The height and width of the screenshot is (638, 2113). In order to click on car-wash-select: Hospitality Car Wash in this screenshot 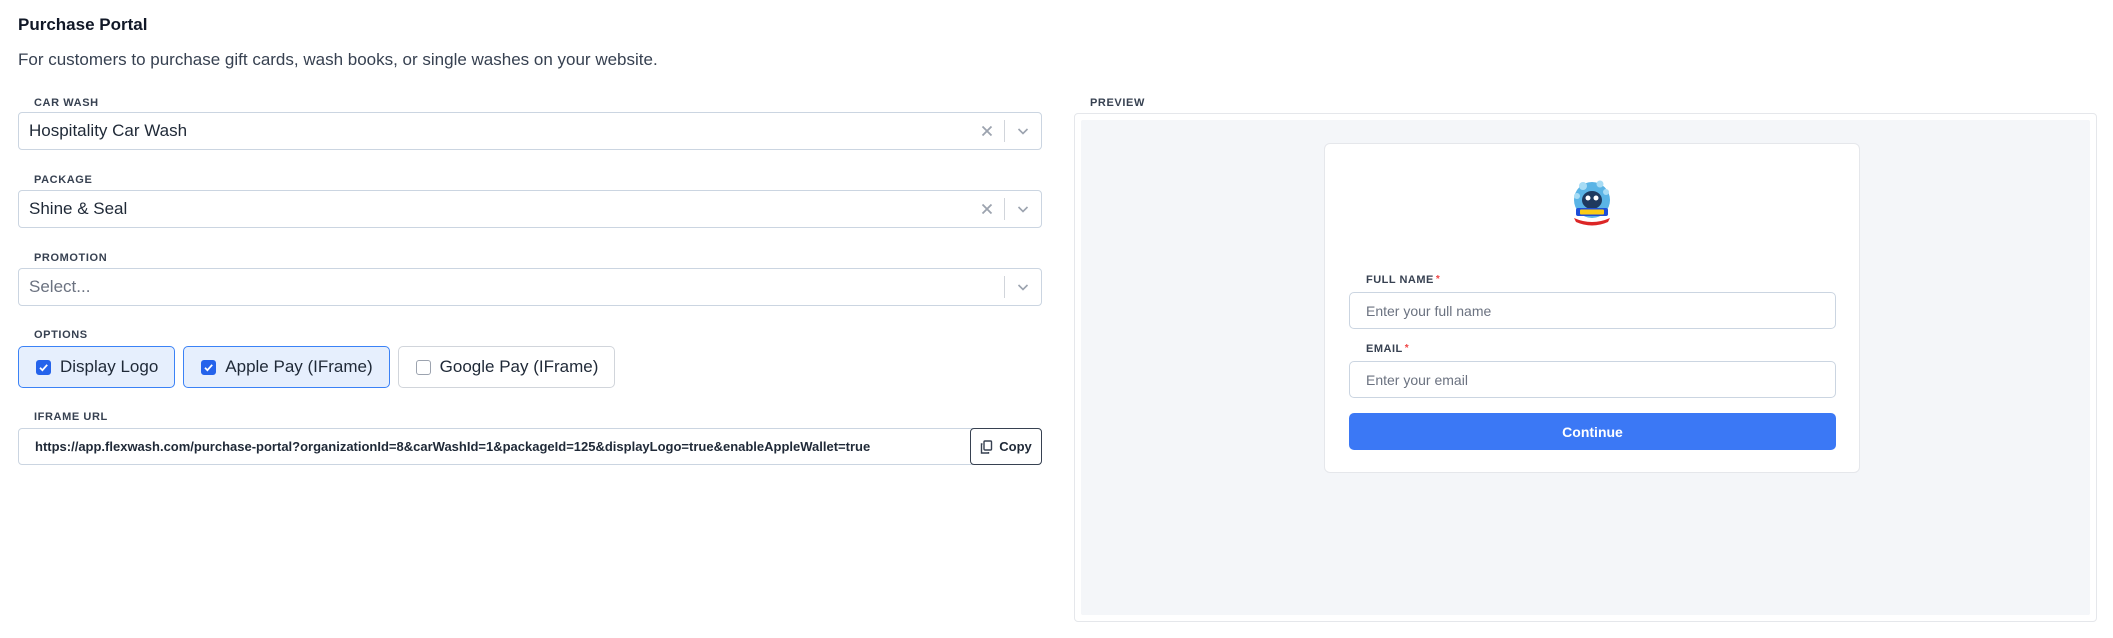, I will do `click(530, 131)`.